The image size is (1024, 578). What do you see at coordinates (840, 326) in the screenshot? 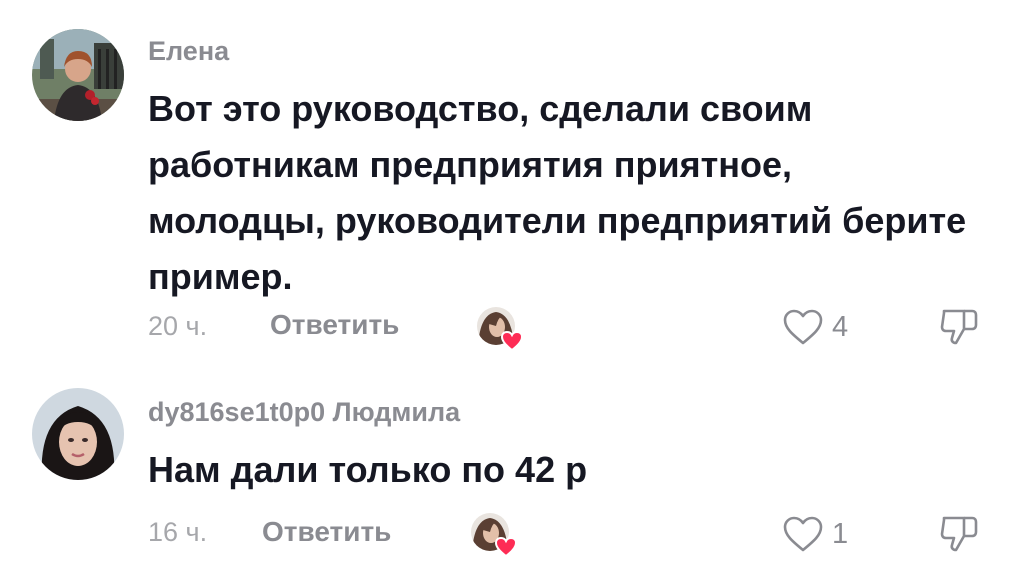
I see `like-count: 4` at bounding box center [840, 326].